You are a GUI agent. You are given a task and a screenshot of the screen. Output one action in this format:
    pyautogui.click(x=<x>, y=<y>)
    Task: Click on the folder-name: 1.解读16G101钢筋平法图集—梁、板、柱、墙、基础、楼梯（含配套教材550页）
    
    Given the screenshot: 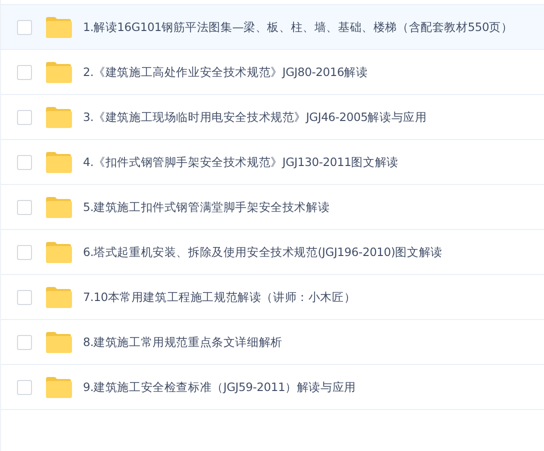 What is the action you would take?
    pyautogui.click(x=298, y=27)
    